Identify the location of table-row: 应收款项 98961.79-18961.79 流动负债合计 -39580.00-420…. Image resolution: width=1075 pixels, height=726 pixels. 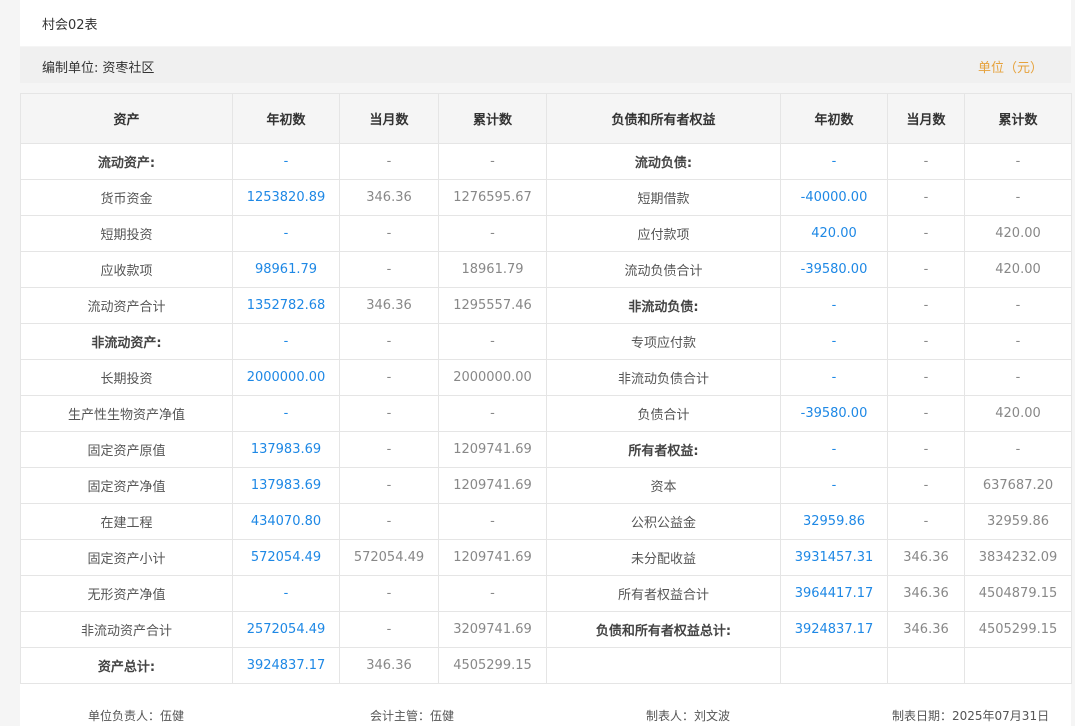
(546, 269).